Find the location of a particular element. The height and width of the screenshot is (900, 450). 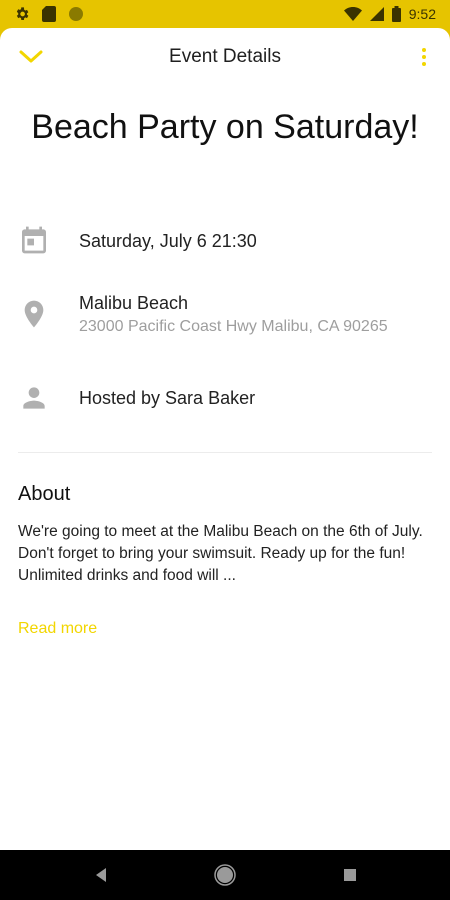

divider is located at coordinates (225, 452).